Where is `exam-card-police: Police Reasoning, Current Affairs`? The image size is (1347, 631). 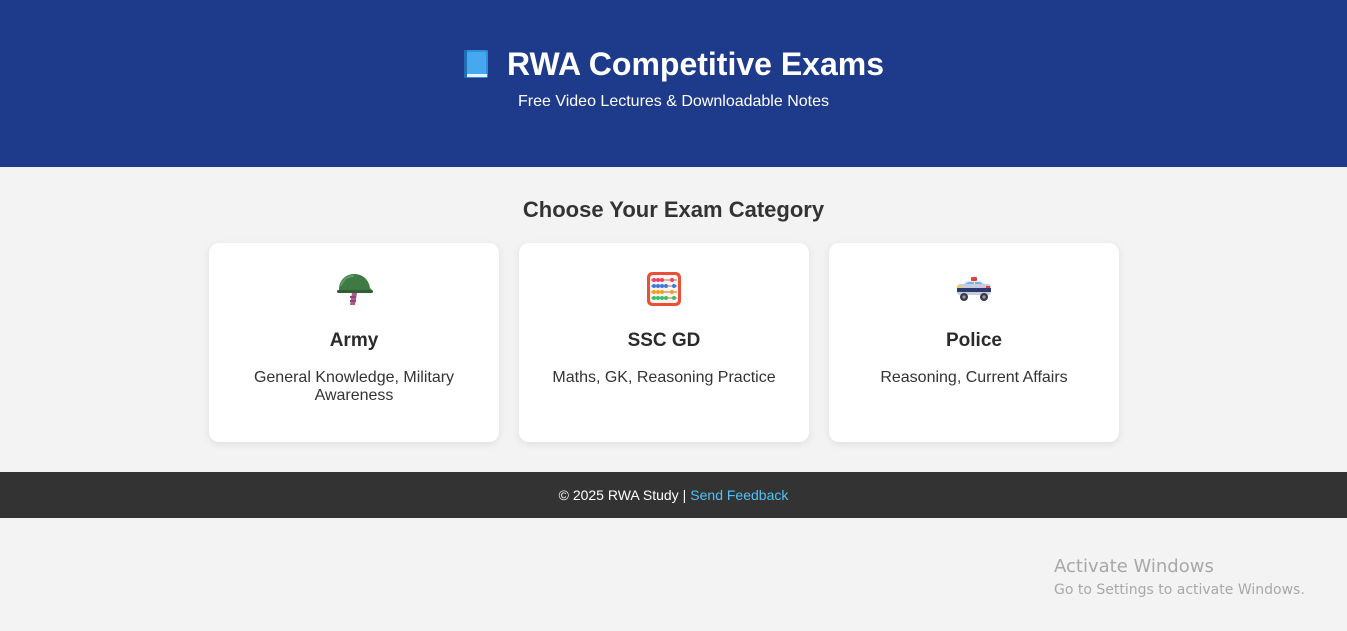 exam-card-police: Police Reasoning, Current Affairs is located at coordinates (974, 342).